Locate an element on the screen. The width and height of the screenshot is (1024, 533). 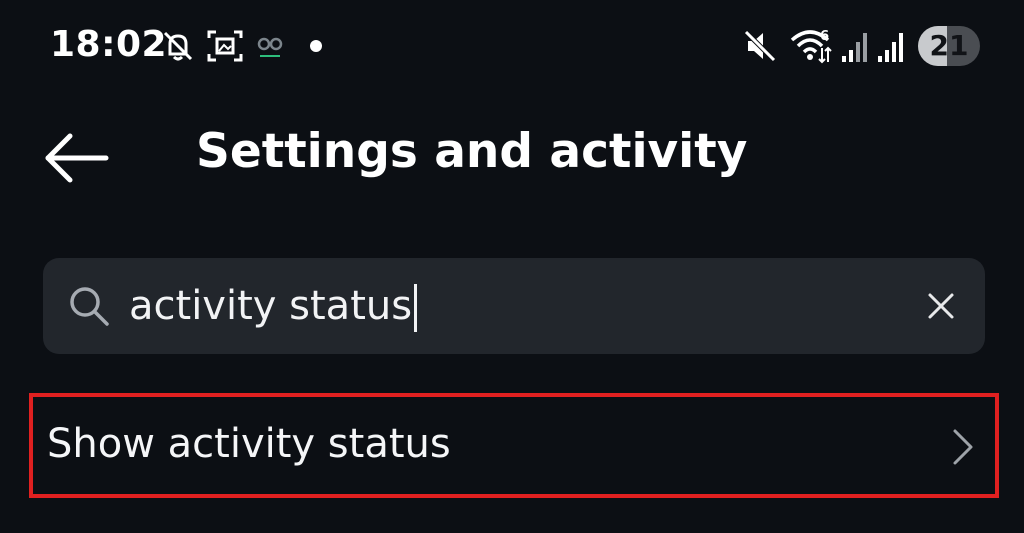
wifi-icon: 6 is located at coordinates (811, 46).